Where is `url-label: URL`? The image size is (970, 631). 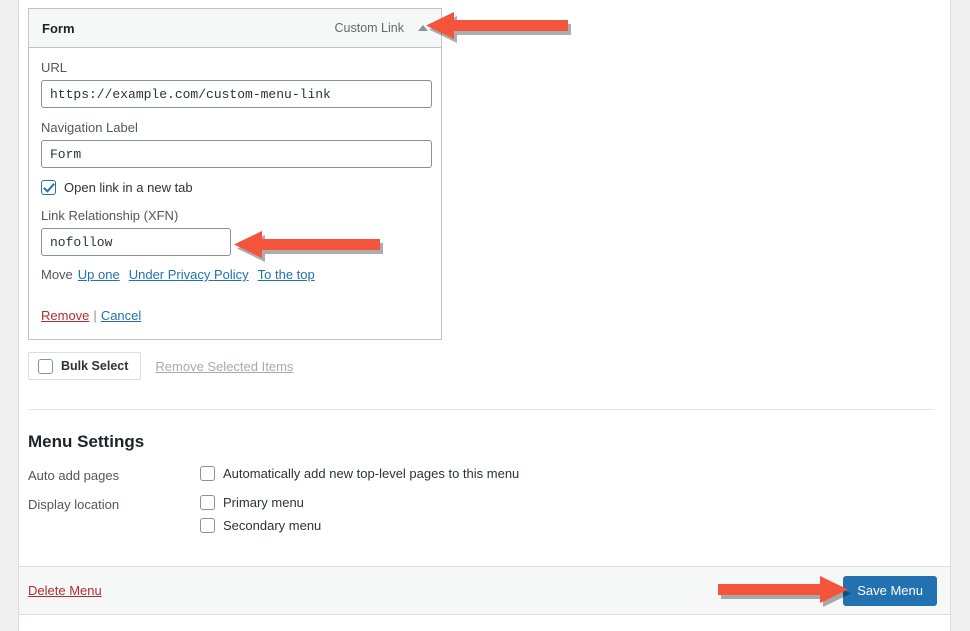
url-label: URL is located at coordinates (54, 67).